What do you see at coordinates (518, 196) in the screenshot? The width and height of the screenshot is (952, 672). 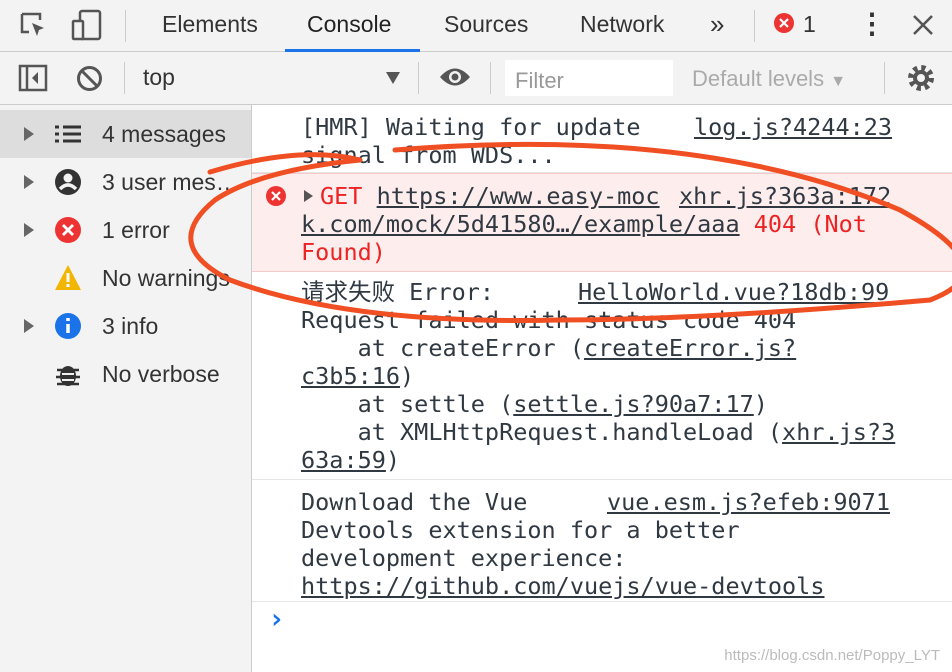 I see `request-url-link: https://www.easy-moc` at bounding box center [518, 196].